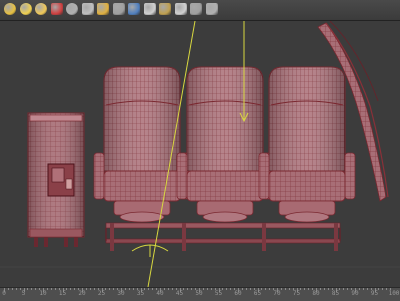 The image size is (400, 301). What do you see at coordinates (41, 9) in the screenshot?
I see `omni-light-icon` at bounding box center [41, 9].